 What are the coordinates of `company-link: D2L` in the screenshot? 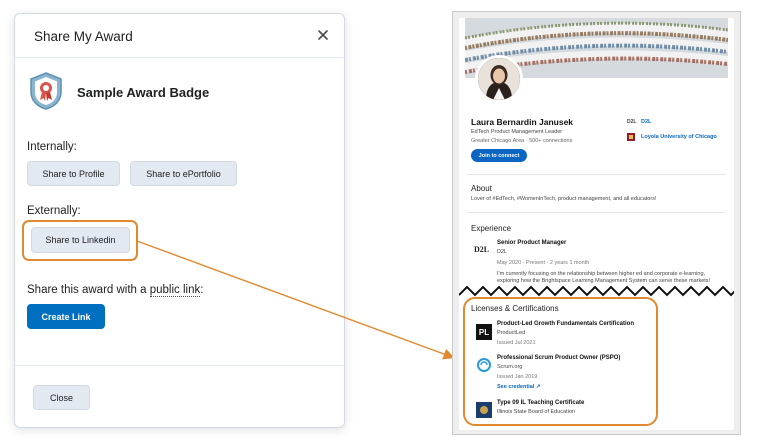 It's located at (646, 122).